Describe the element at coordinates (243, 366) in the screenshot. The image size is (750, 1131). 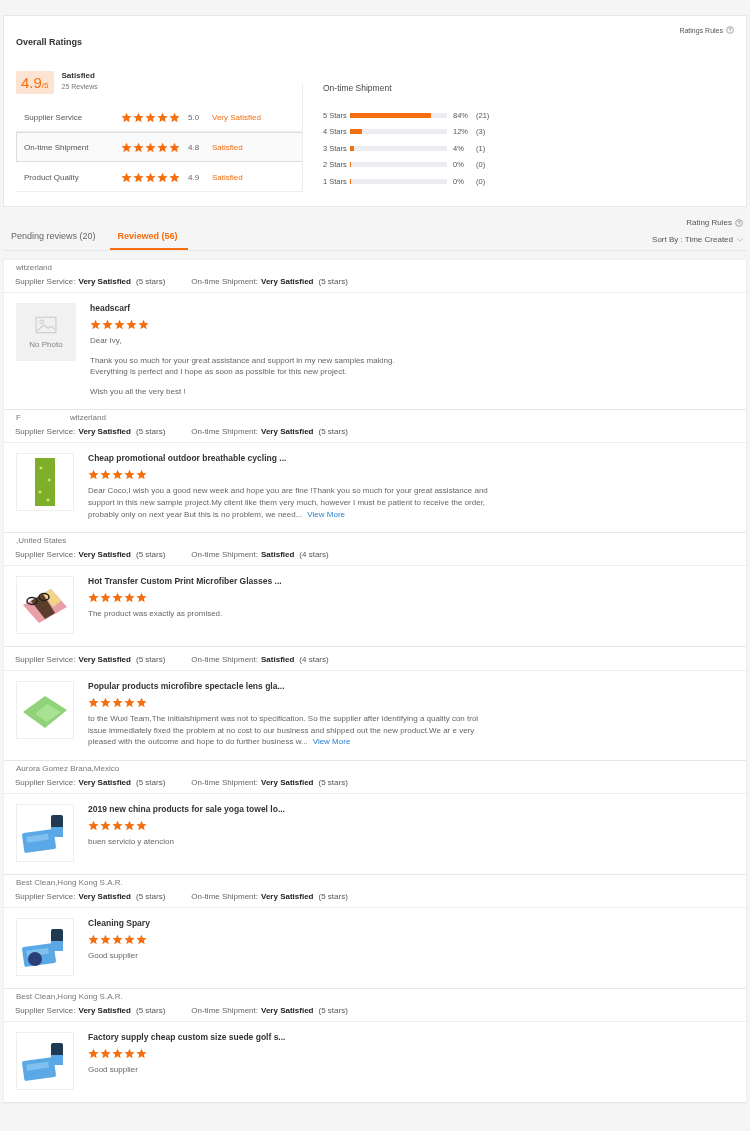
I see `review-text: Thank you so much for your great assistance and support in my new samples making. Everything is perfect and I hope as soon as possible for this new project.` at that location.